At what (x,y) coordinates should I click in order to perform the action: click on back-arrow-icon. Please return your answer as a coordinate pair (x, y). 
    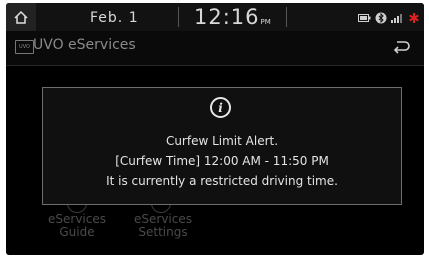
    Looking at the image, I should click on (401, 47).